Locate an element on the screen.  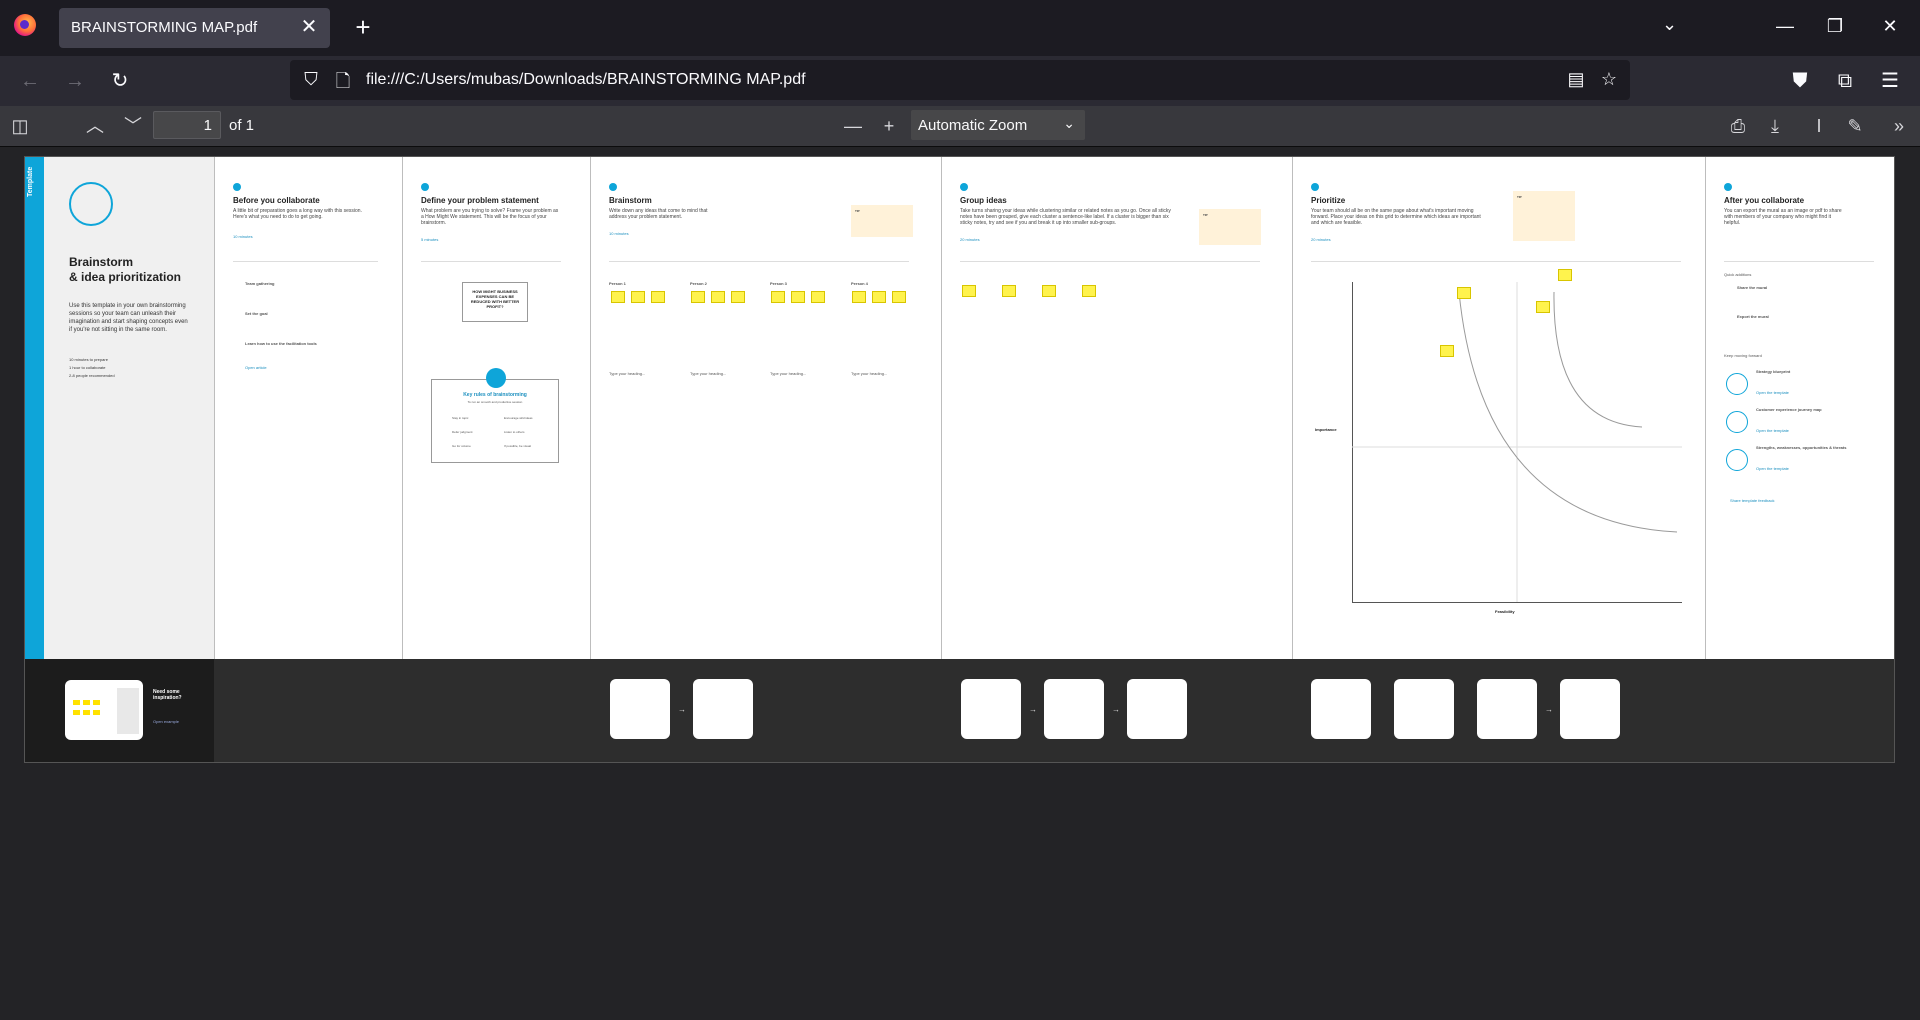
importance-label: Importance is located at coordinates (1326, 429).